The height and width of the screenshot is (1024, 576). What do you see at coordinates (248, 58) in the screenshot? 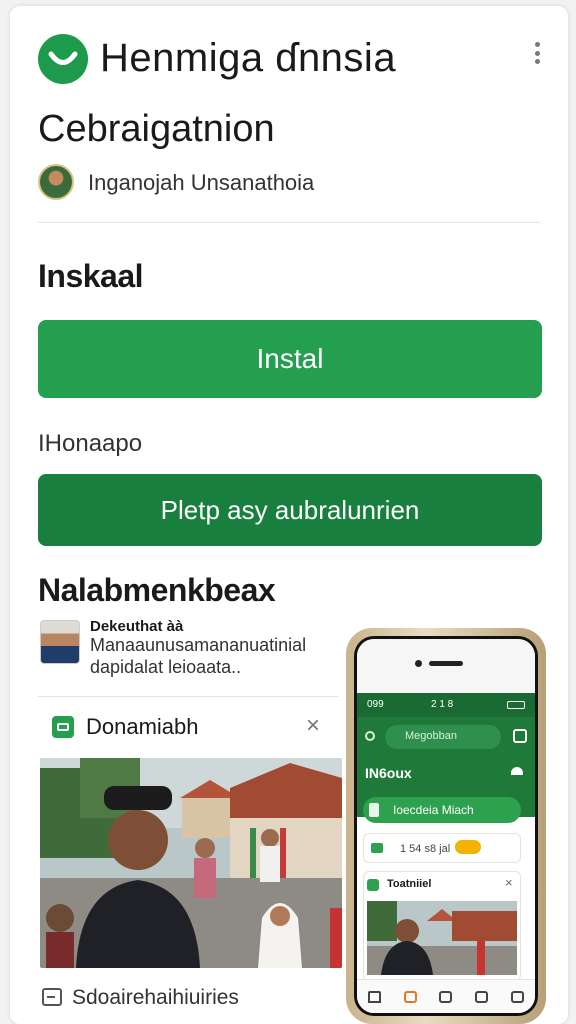
I see `app-title: Henmiga ɗnnsia` at bounding box center [248, 58].